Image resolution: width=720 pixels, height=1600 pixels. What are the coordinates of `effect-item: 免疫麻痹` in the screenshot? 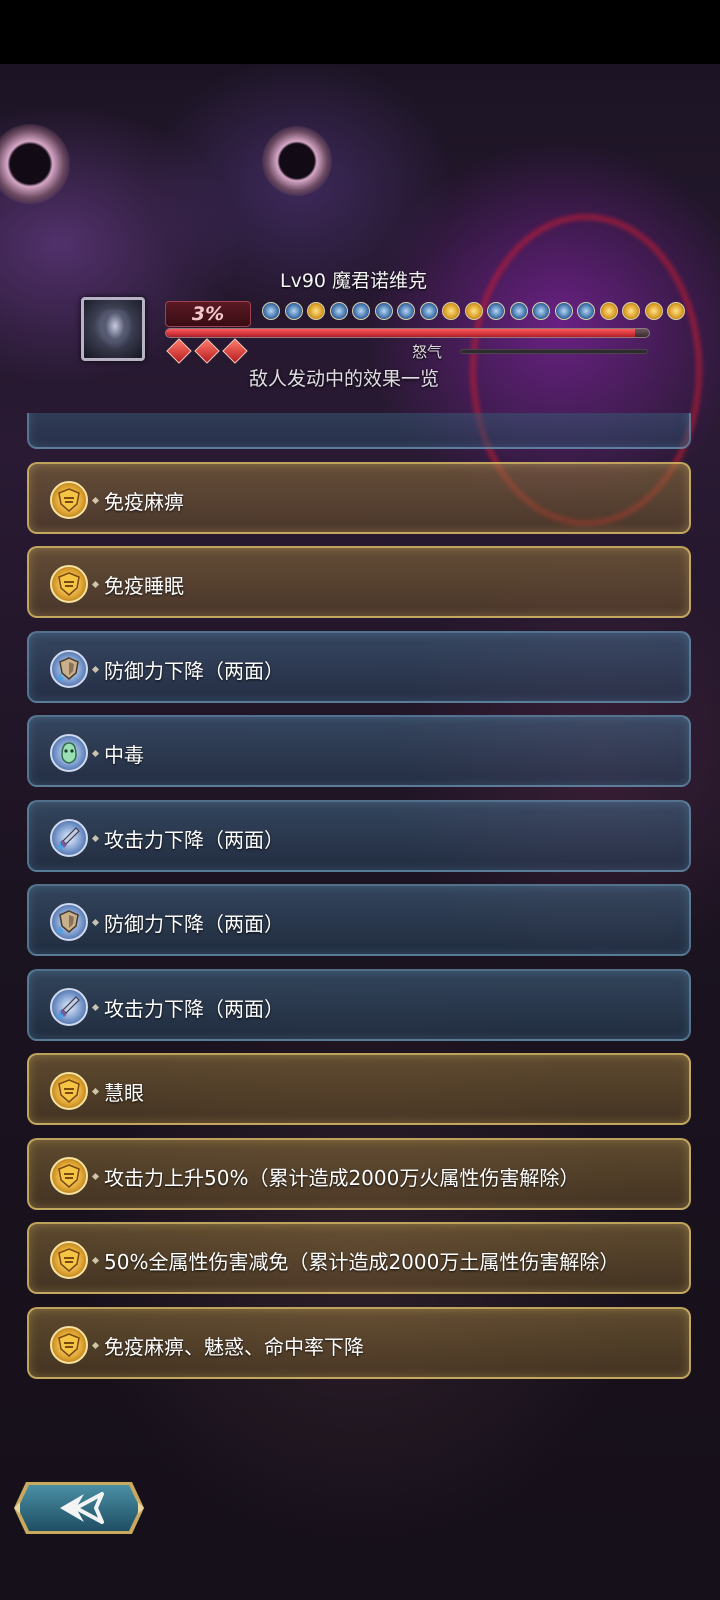 It's located at (359, 497).